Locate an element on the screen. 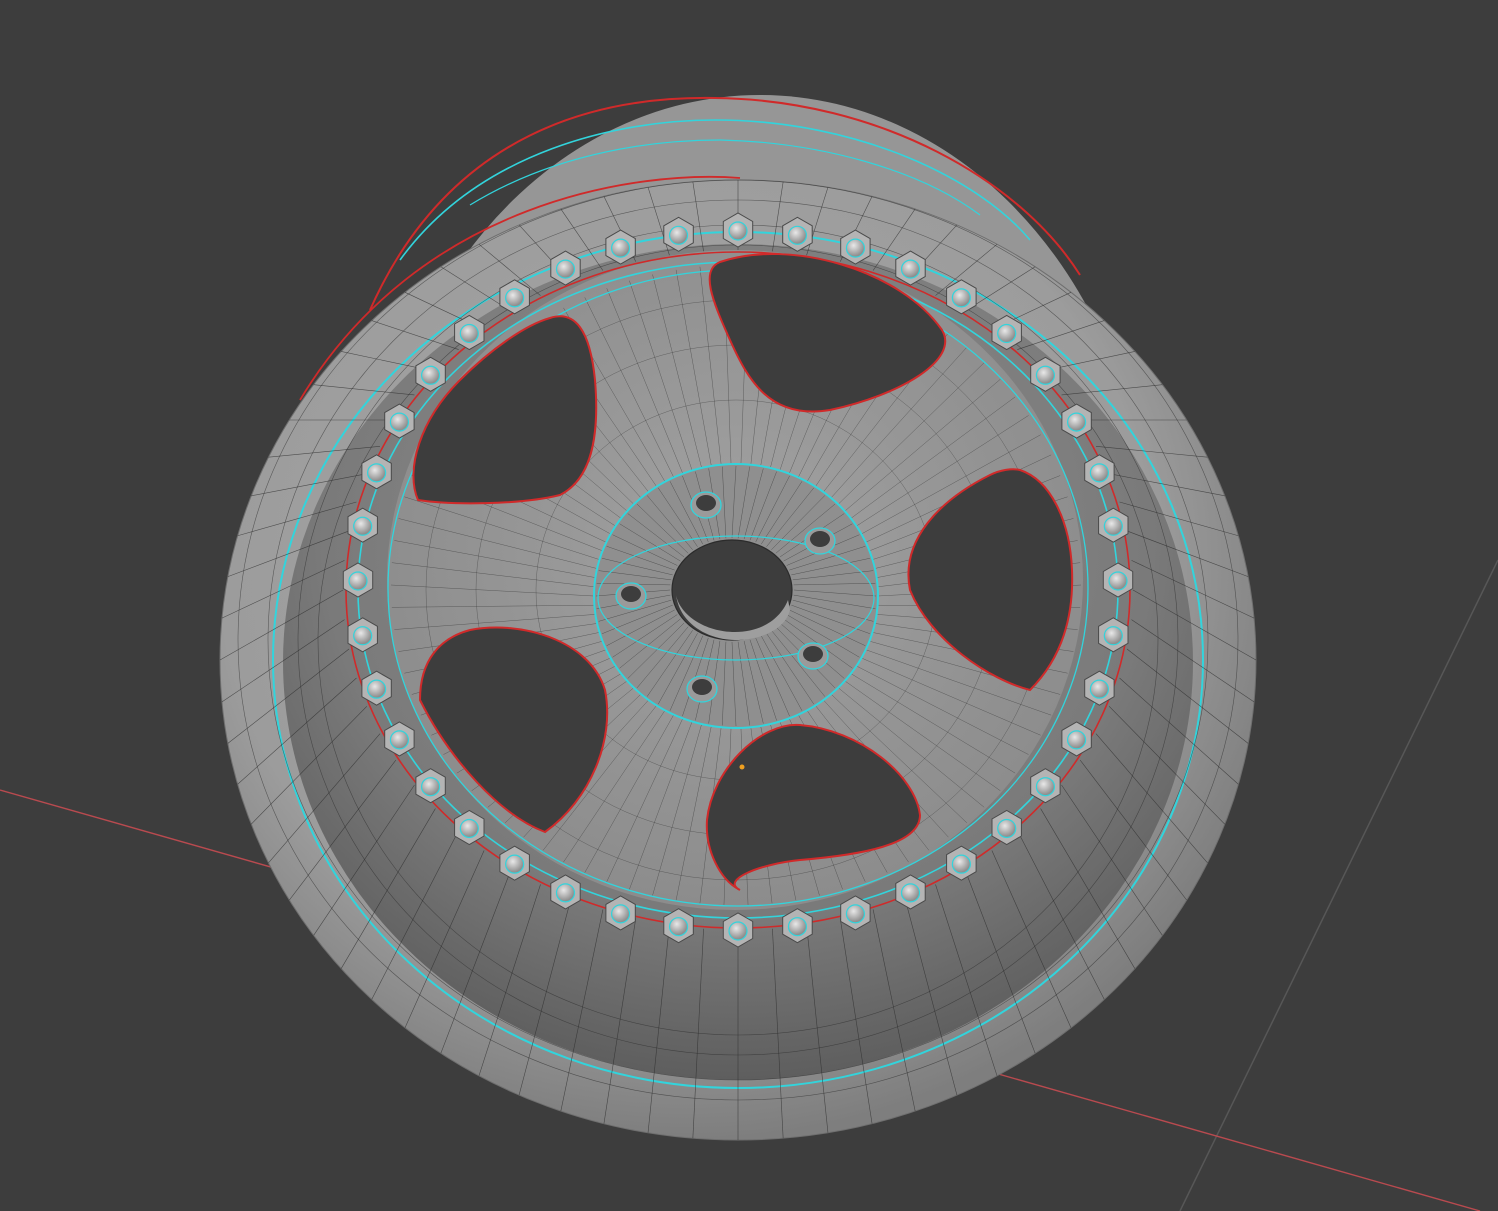  wheel-hub is located at coordinates (736, 596).